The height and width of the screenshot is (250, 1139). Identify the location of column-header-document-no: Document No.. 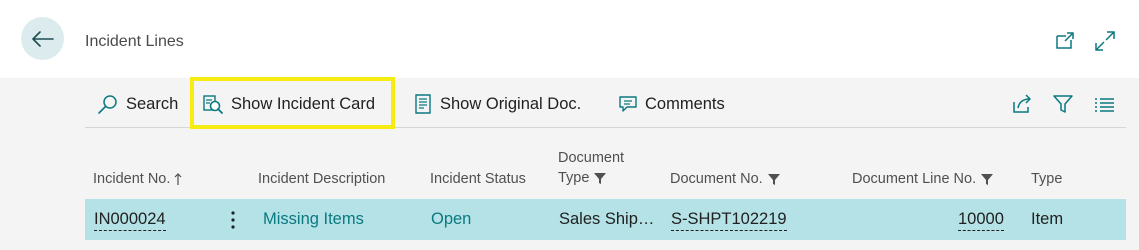
(725, 179).